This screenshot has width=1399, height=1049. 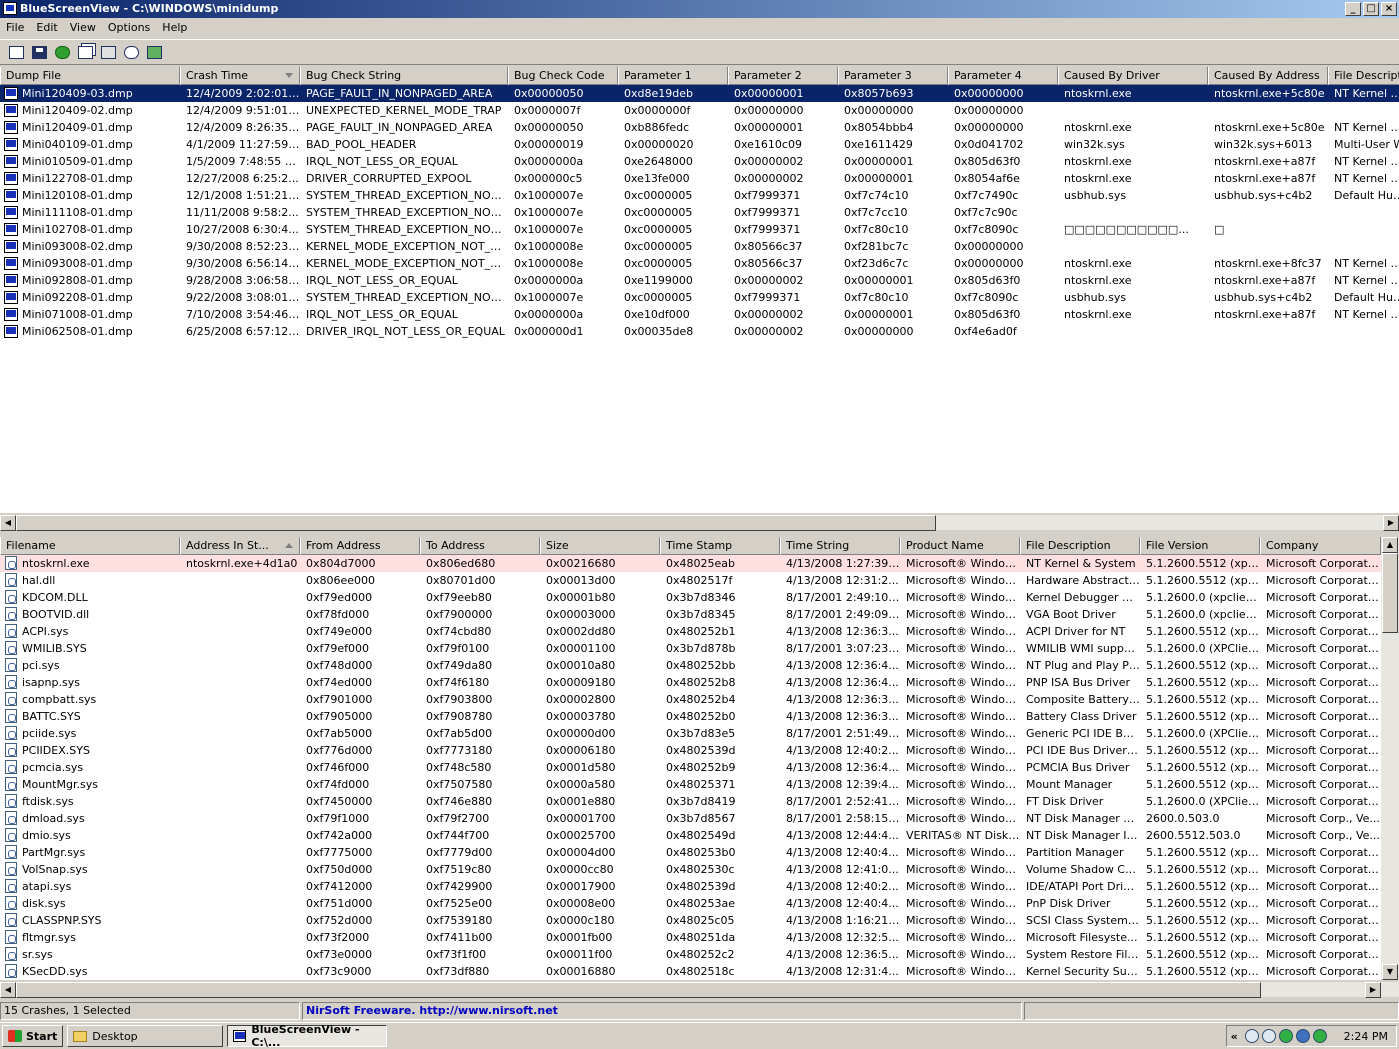 What do you see at coordinates (720, 546) in the screenshot?
I see `driver-col-header-5: Time Stamp` at bounding box center [720, 546].